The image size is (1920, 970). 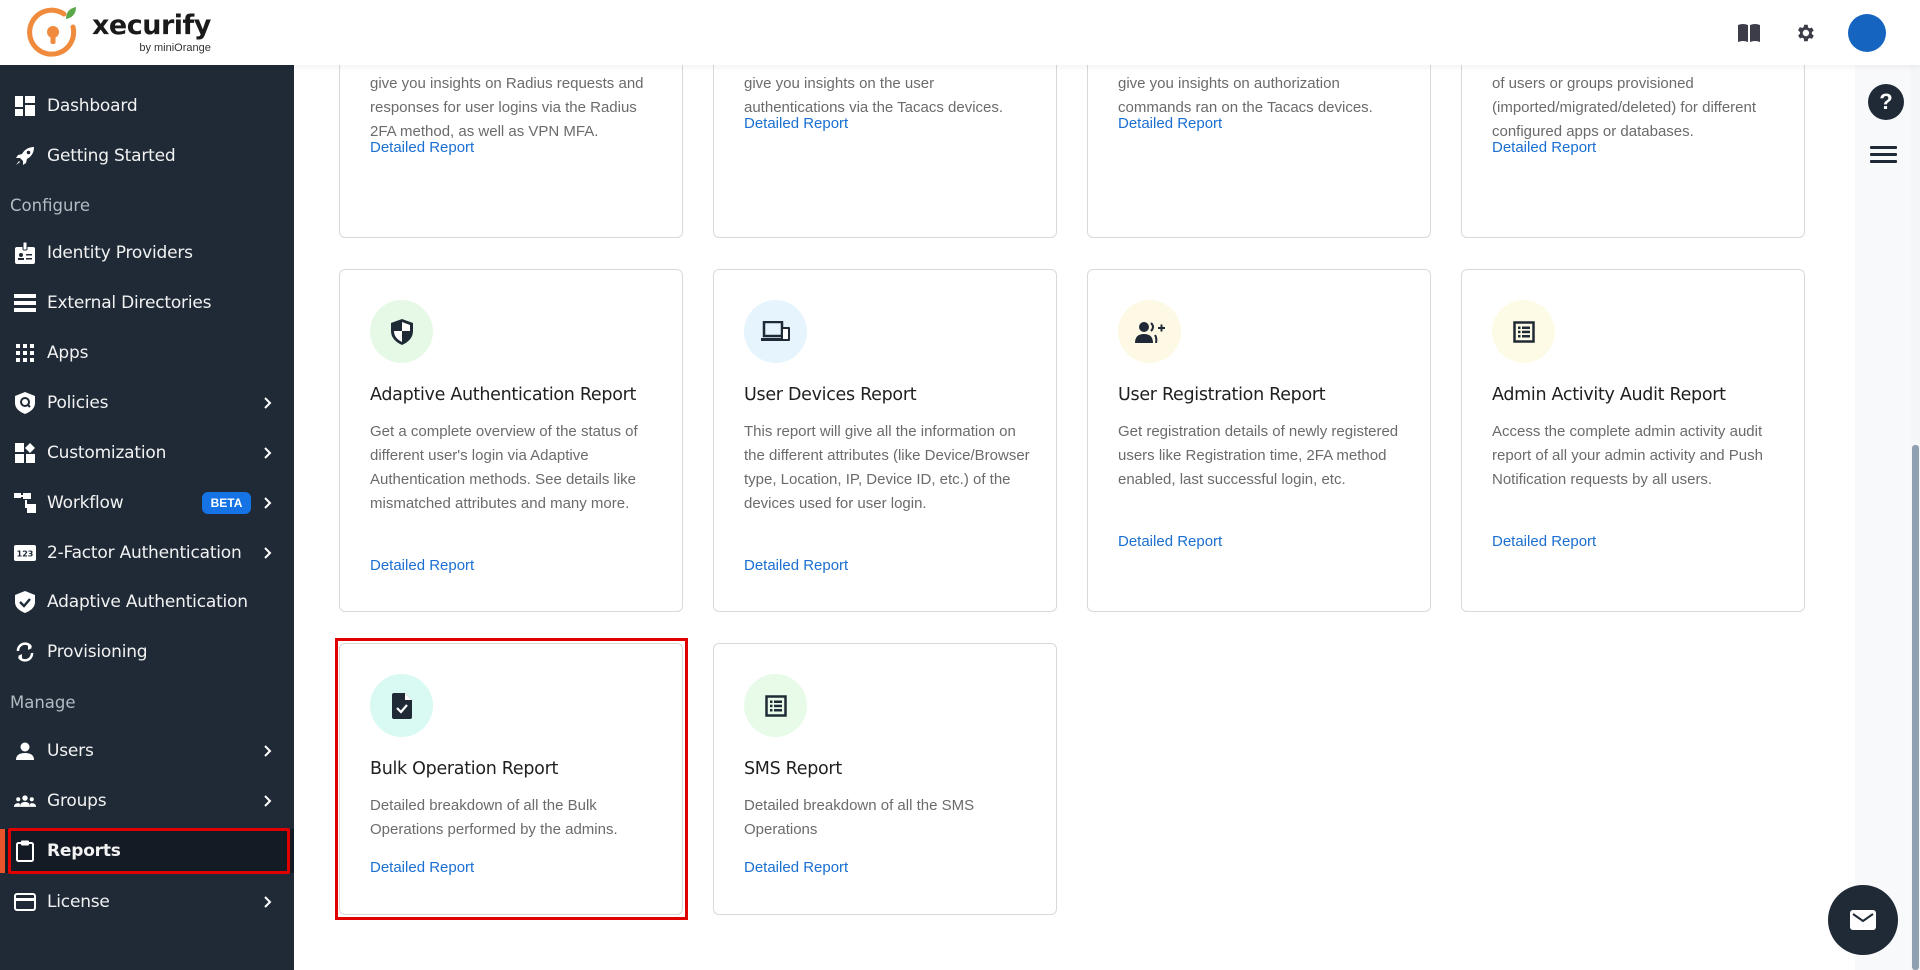 I want to click on sidebar-item-groups: Groups, so click(x=147, y=801).